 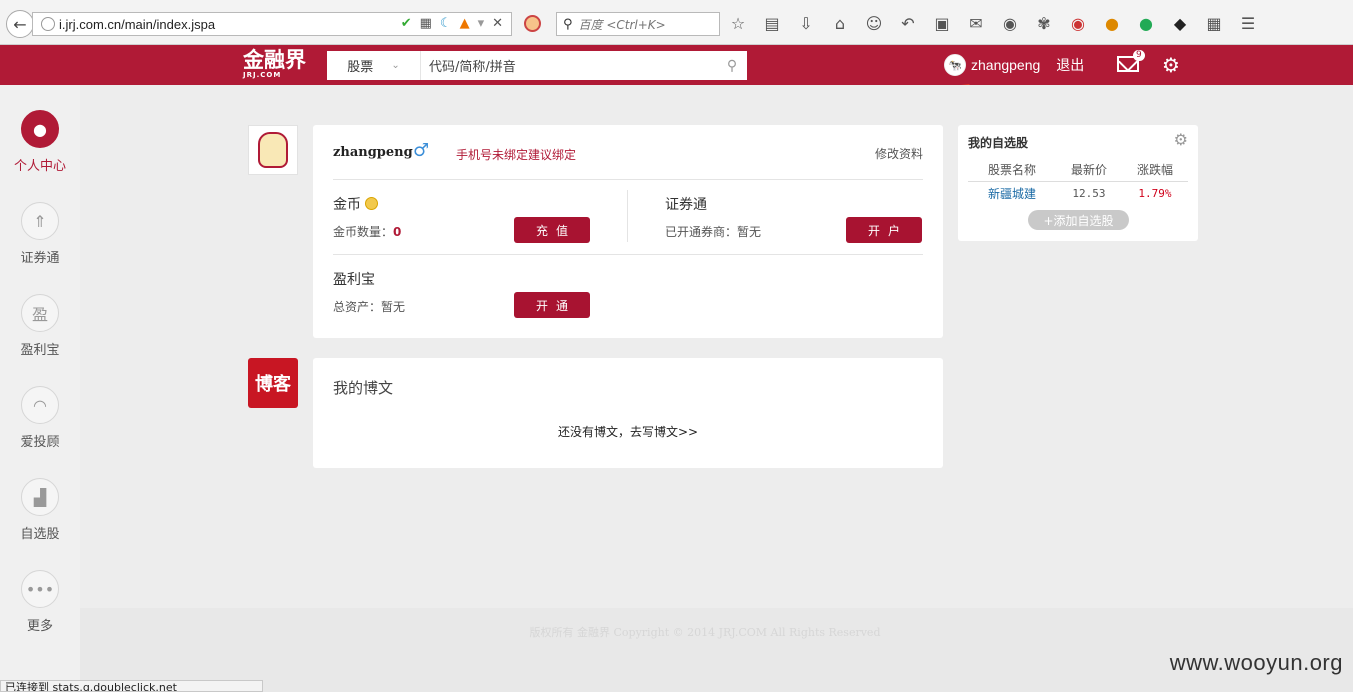 What do you see at coordinates (1139, 55) in the screenshot?
I see `mail-count-badge: 9` at bounding box center [1139, 55].